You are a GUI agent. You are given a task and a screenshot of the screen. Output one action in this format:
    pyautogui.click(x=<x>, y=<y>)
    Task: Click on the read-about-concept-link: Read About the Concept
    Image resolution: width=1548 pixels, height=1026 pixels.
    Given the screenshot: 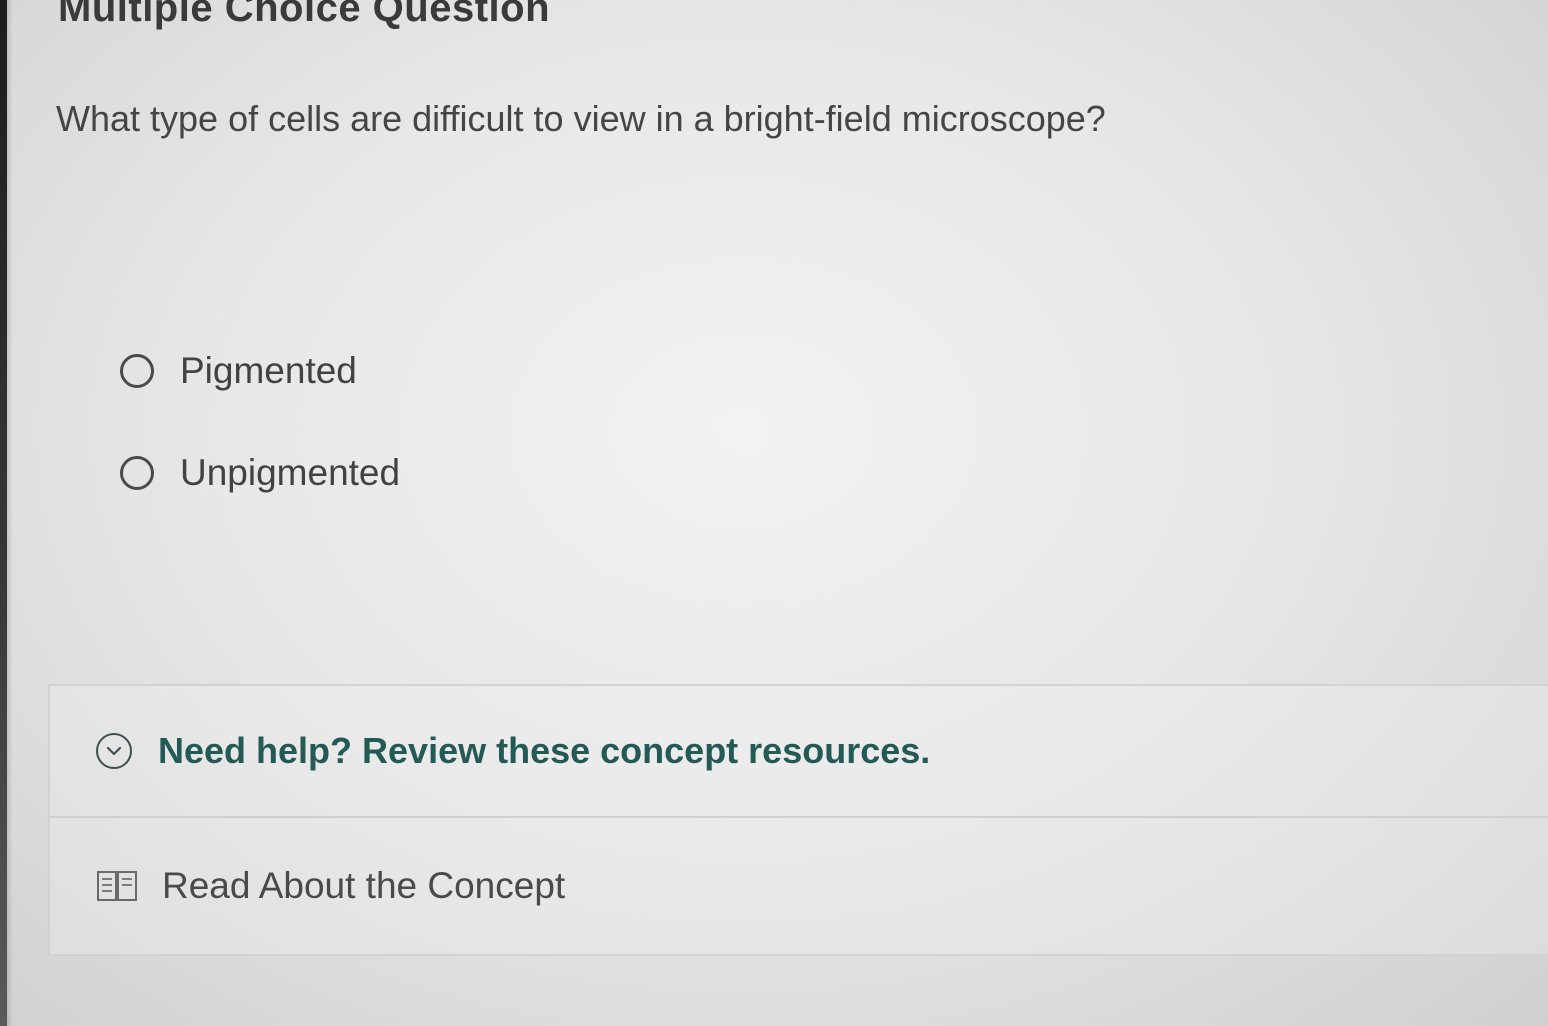 What is the action you would take?
    pyautogui.click(x=799, y=886)
    